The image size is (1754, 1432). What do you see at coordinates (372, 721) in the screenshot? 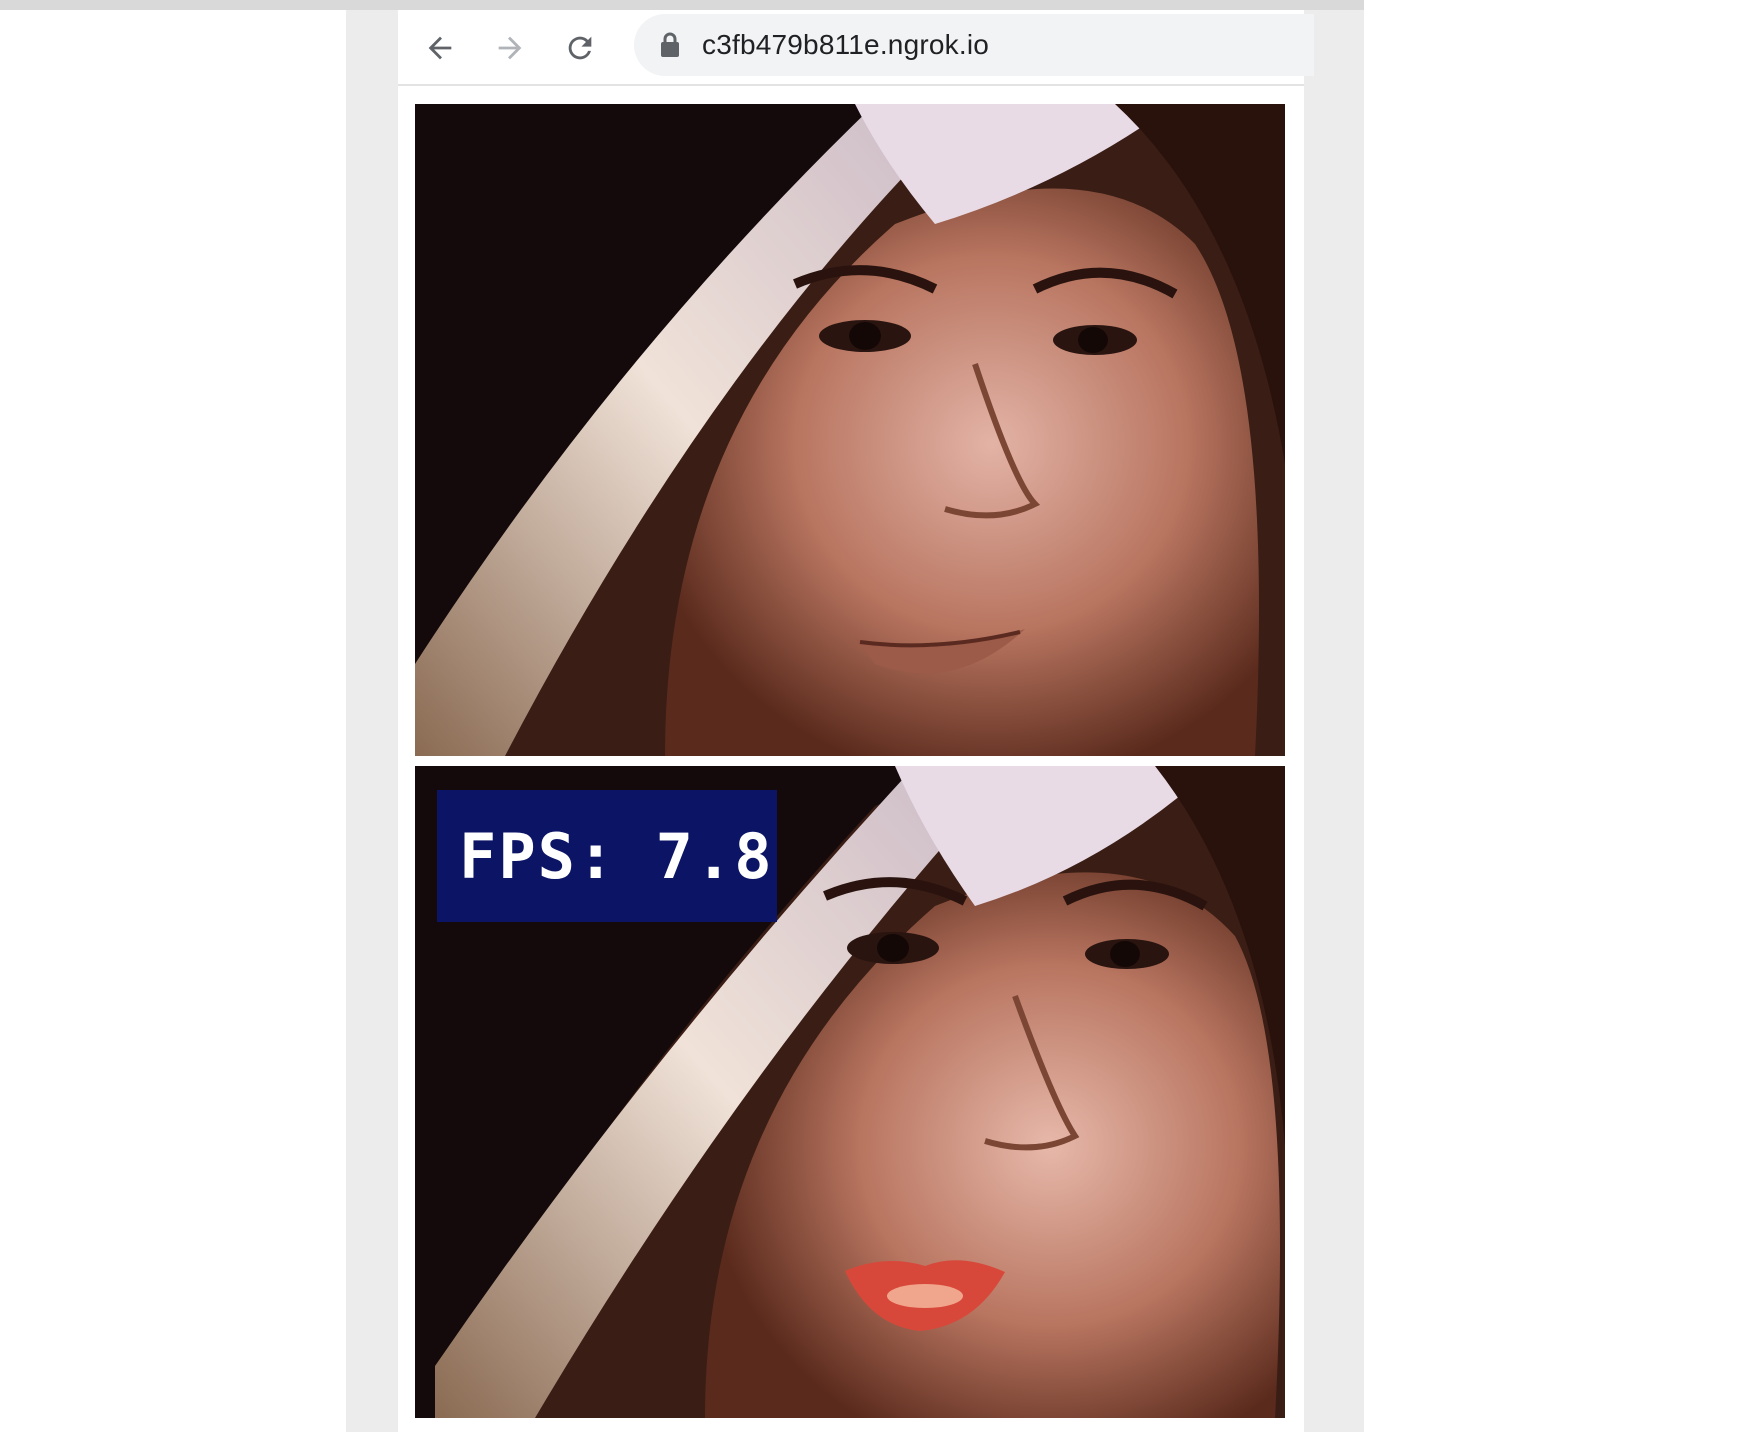
I see `page-gutter-left` at bounding box center [372, 721].